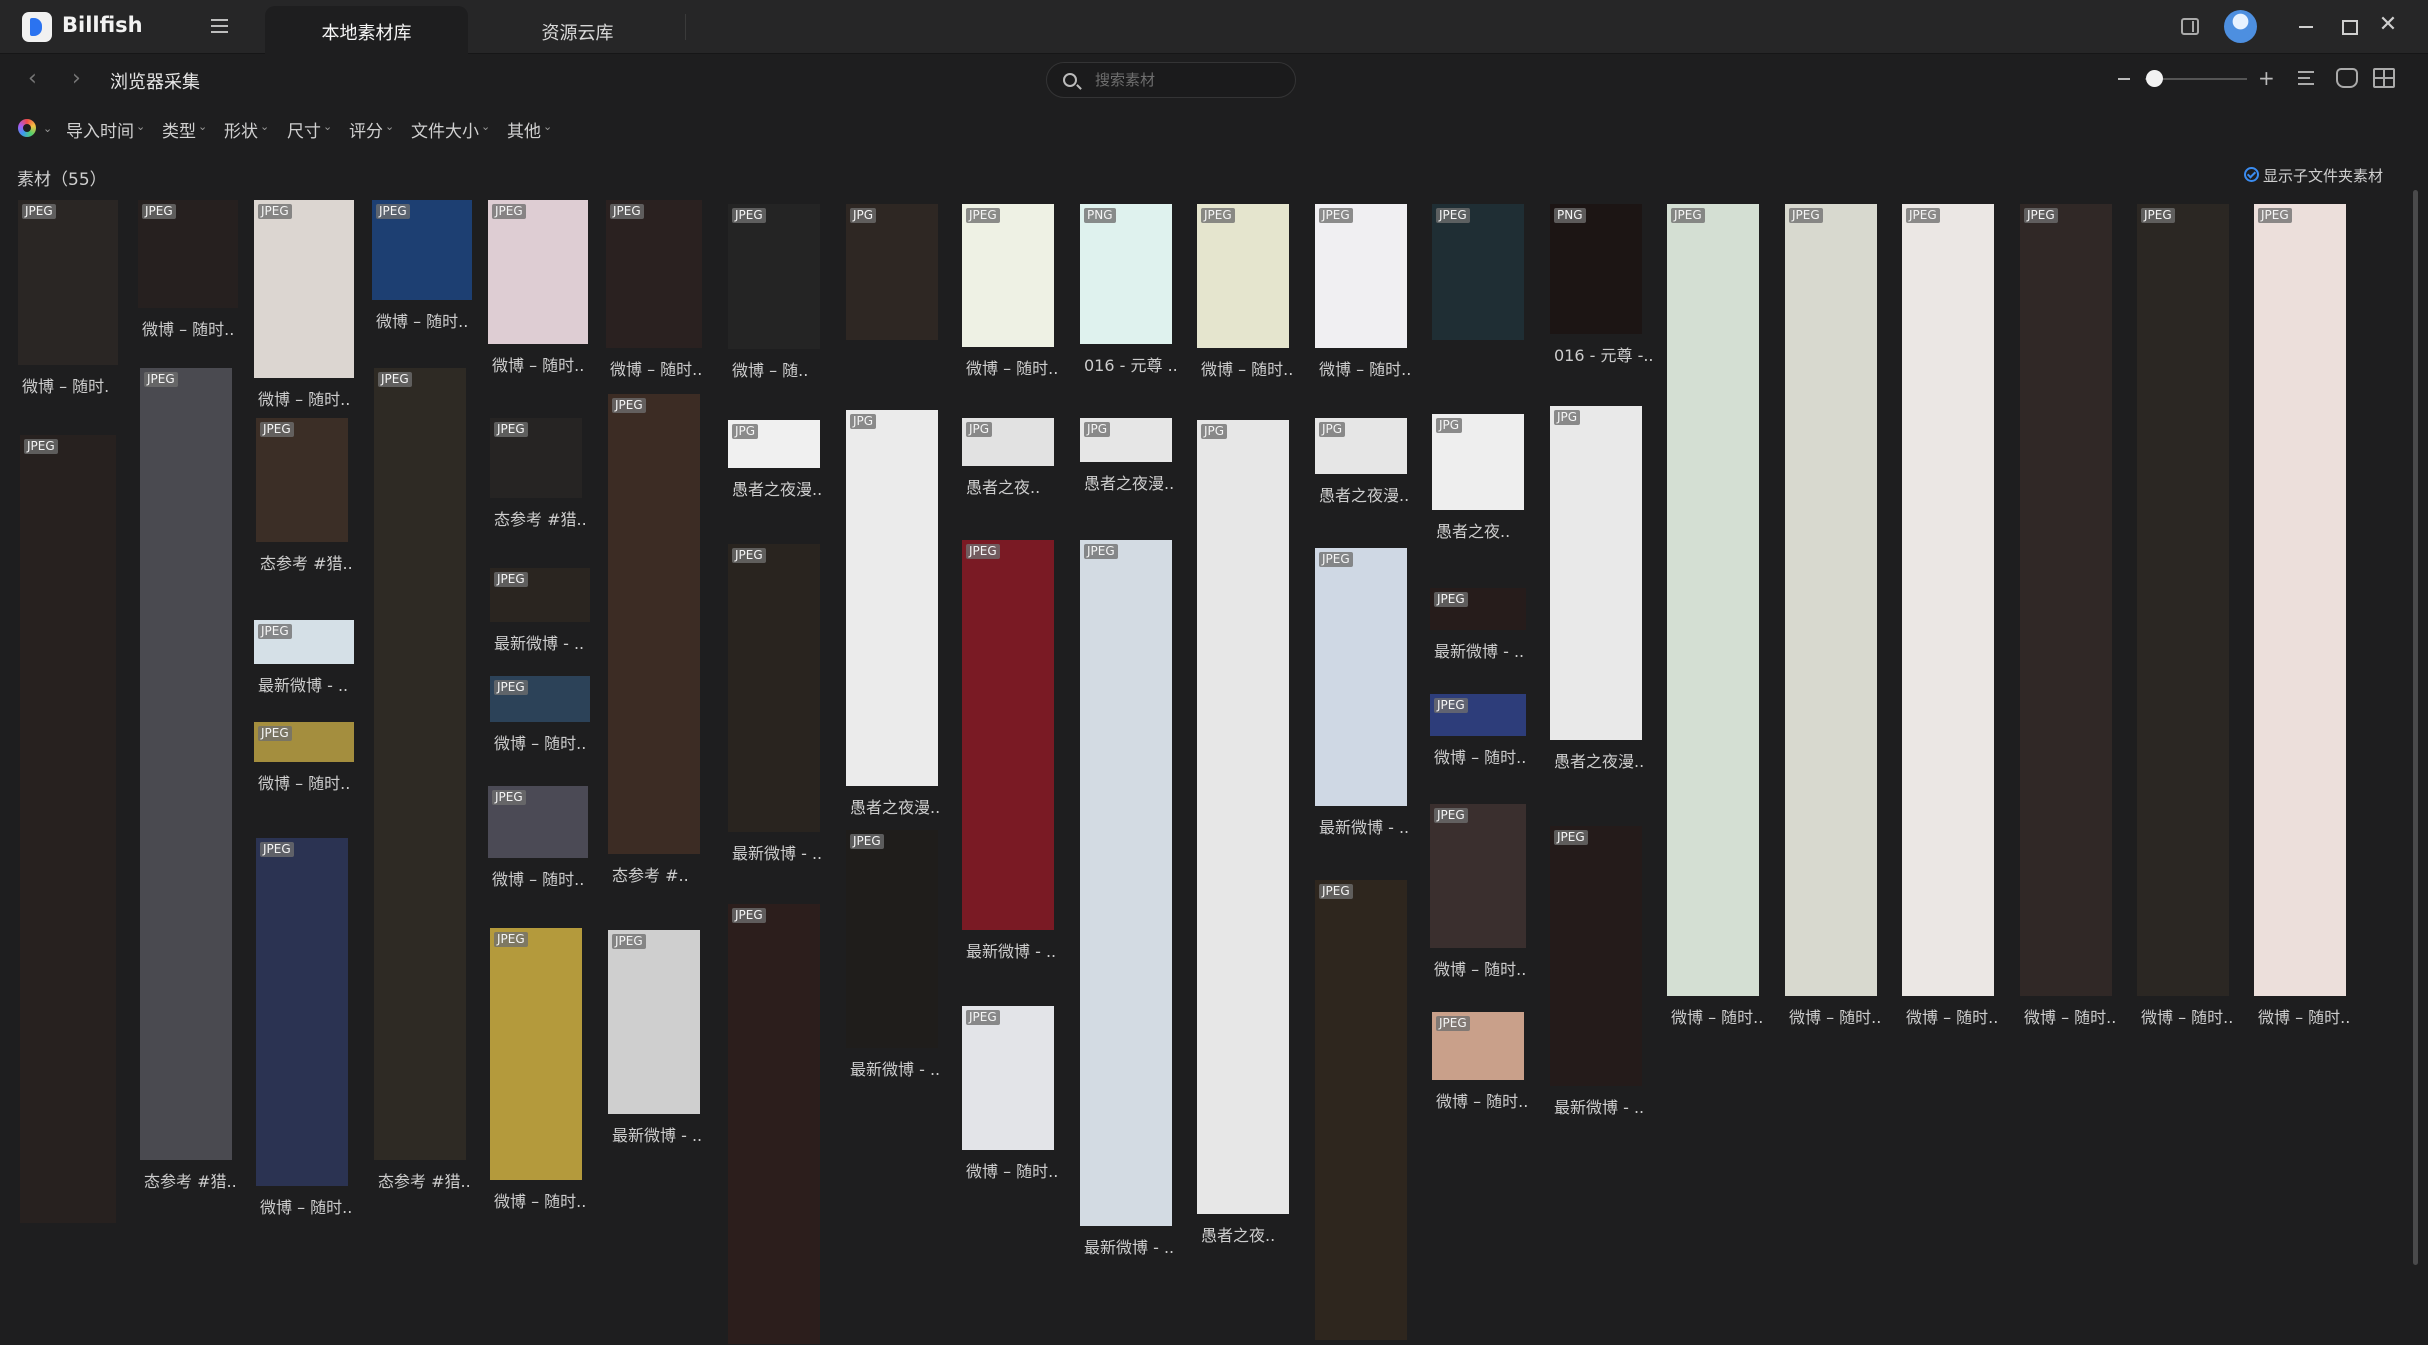  What do you see at coordinates (2384, 78) in the screenshot?
I see `layout-icon` at bounding box center [2384, 78].